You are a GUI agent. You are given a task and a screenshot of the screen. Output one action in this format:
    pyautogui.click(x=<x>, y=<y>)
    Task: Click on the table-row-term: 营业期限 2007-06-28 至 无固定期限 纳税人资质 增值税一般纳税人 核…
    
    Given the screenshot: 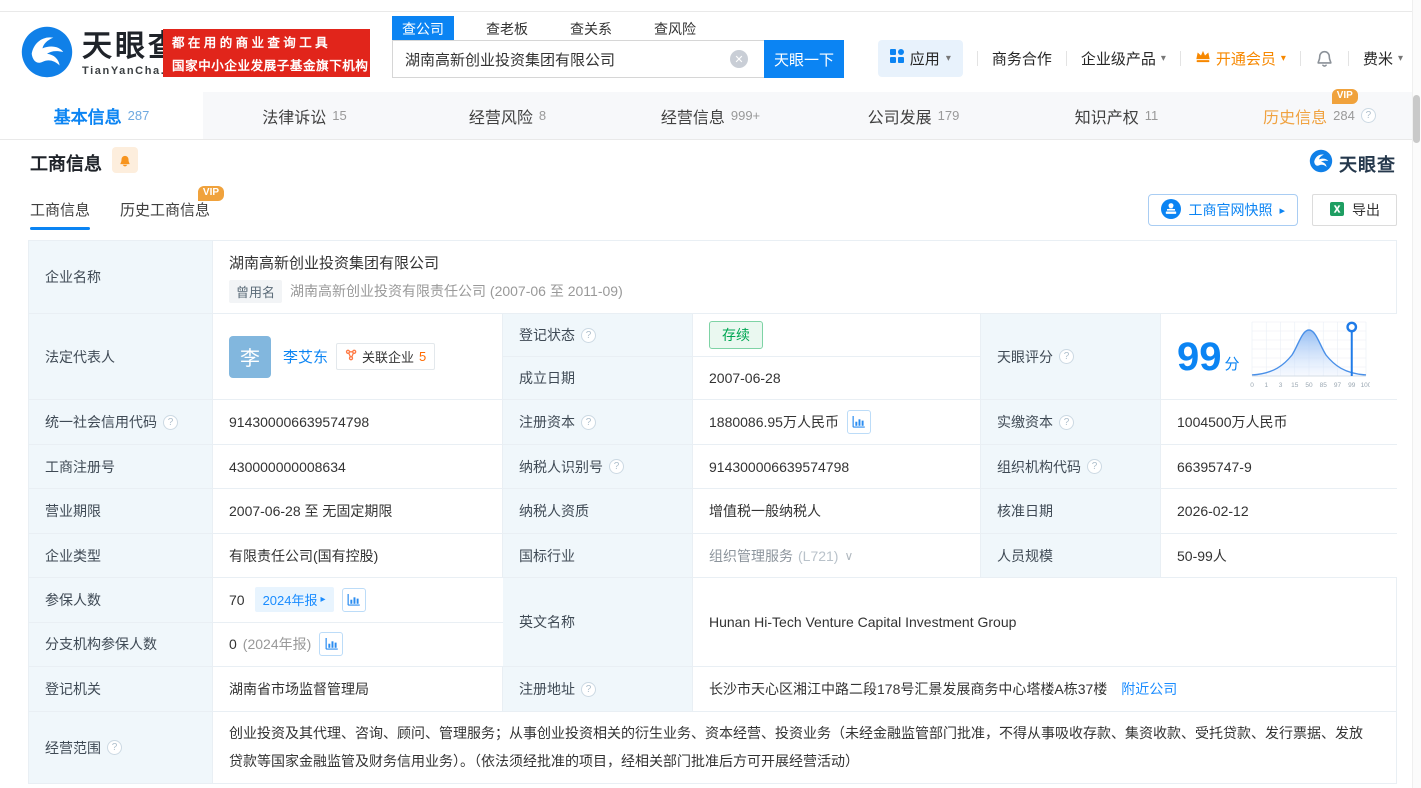 What is the action you would take?
    pyautogui.click(x=713, y=511)
    